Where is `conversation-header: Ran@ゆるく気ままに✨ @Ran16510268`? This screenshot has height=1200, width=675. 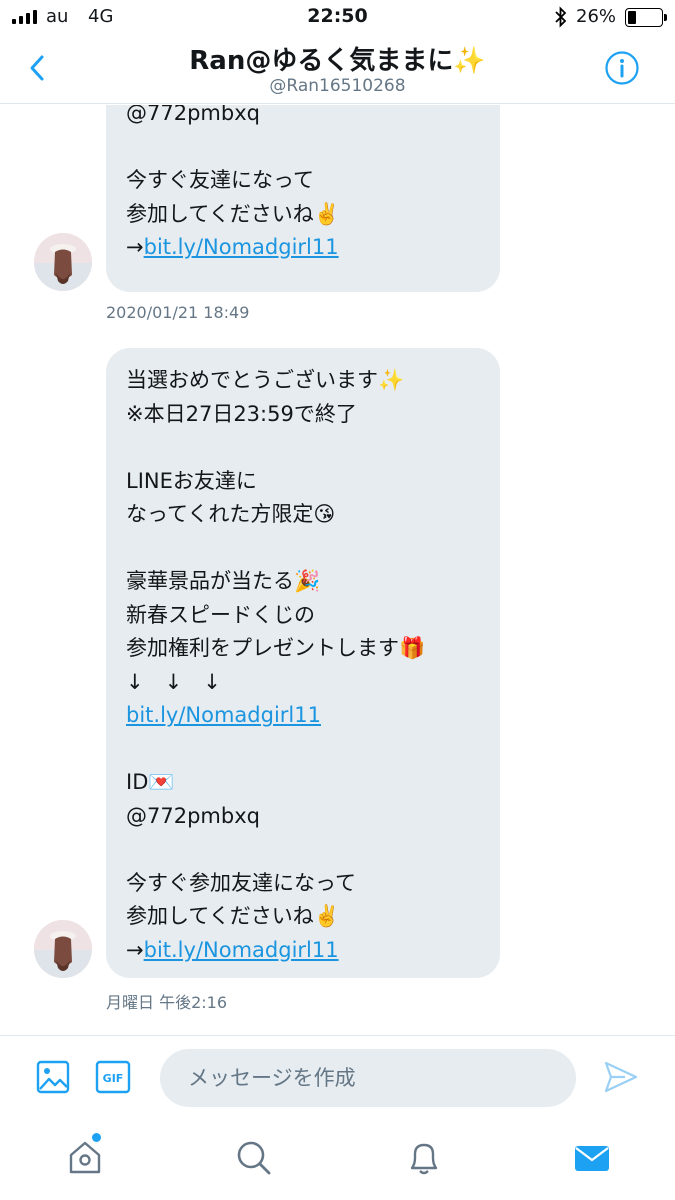 conversation-header: Ran@ゆるく気ままに✨ @Ran16510268 is located at coordinates (337, 70).